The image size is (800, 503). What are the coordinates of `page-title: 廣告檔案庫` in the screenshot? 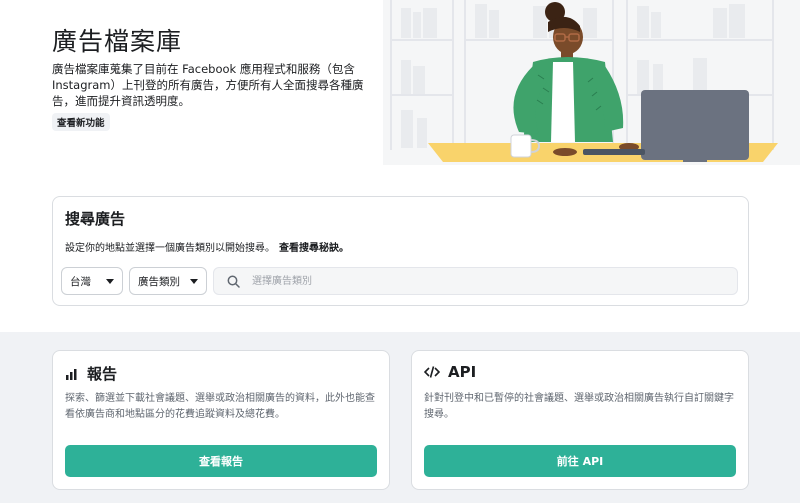 It's located at (117, 41).